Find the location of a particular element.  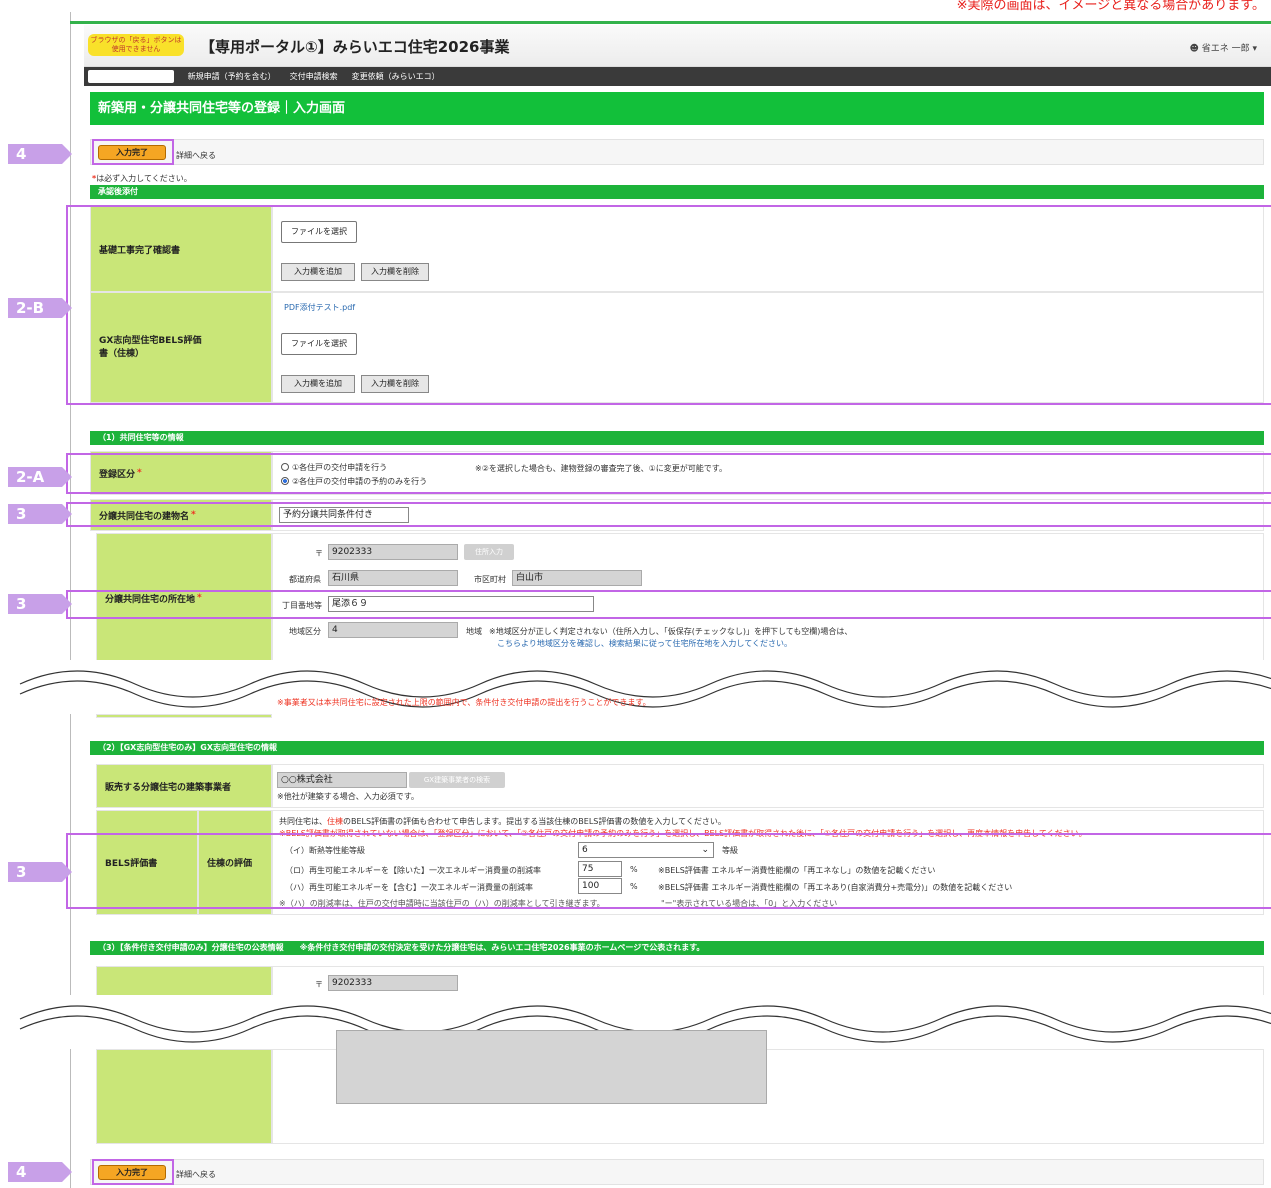

callout-tag-3-building: 3 is located at coordinates (40, 514).